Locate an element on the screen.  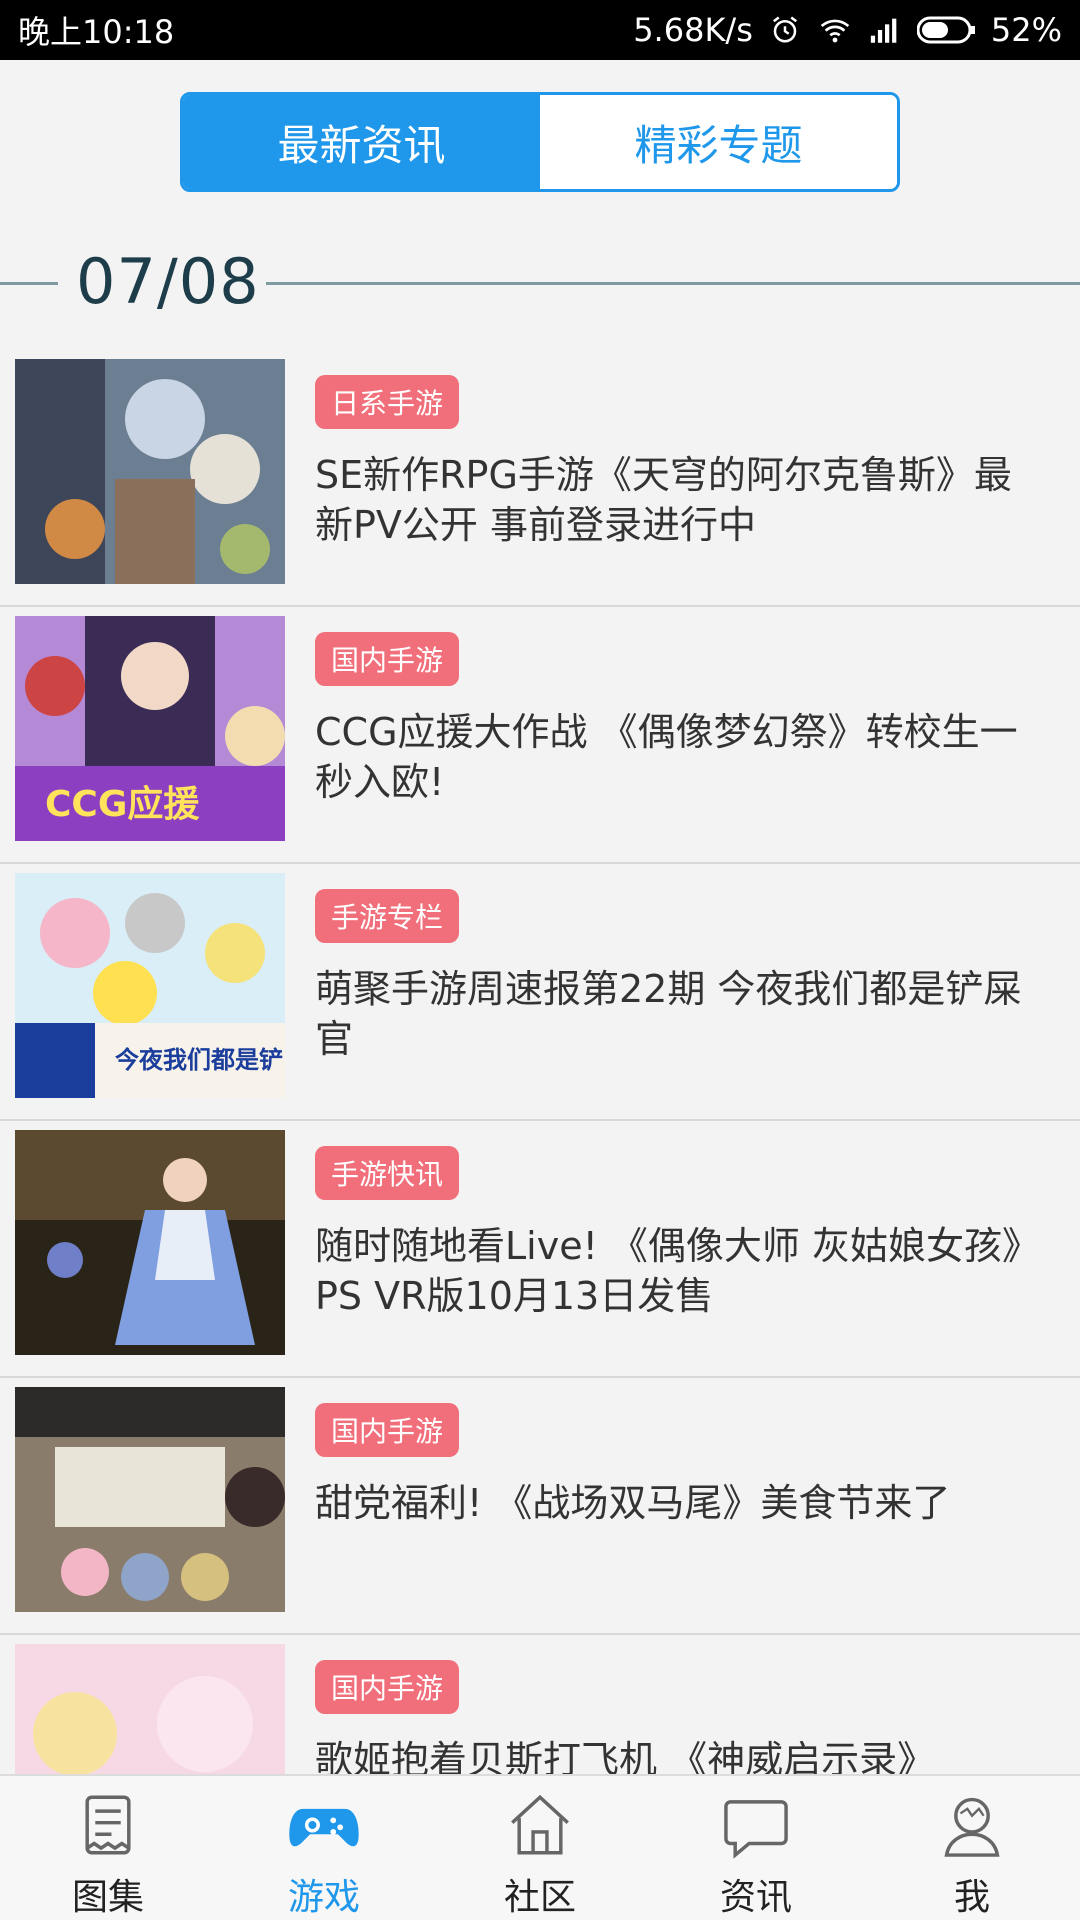
news-title: CCG应援大作战 《偶像梦幻祭》转校生一秒入欧! is located at coordinates (666, 757).